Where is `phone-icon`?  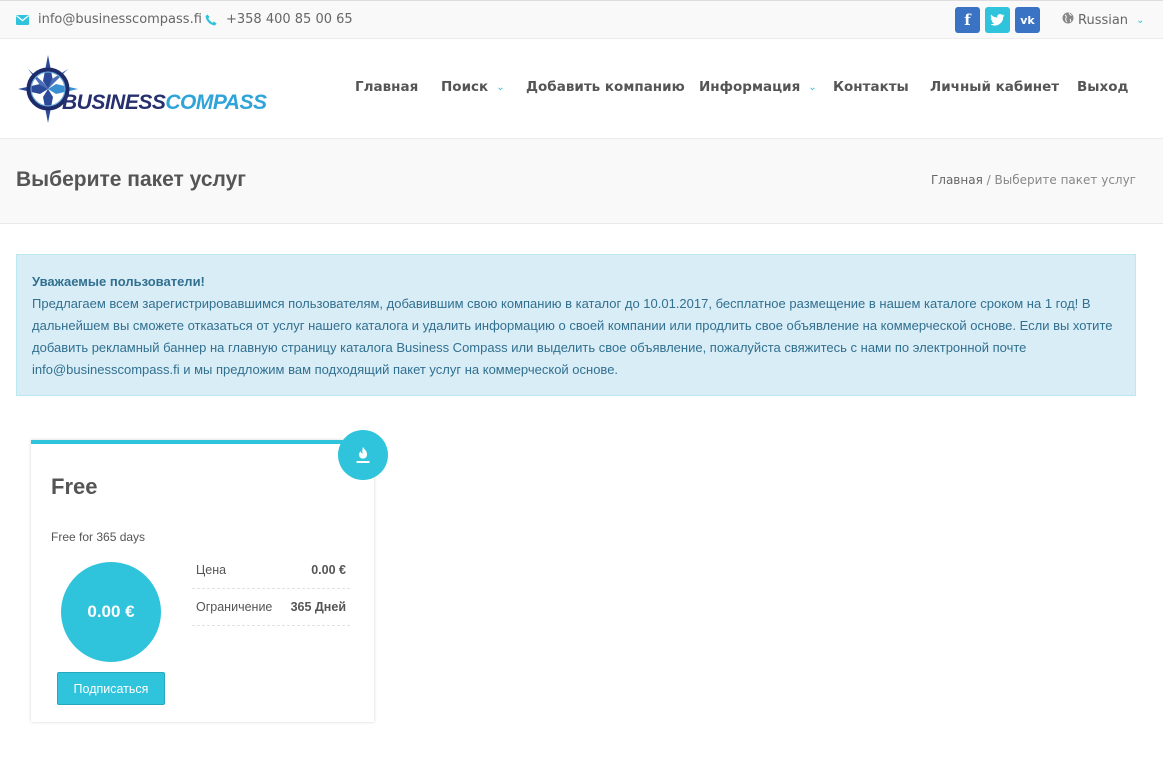 phone-icon is located at coordinates (211, 20).